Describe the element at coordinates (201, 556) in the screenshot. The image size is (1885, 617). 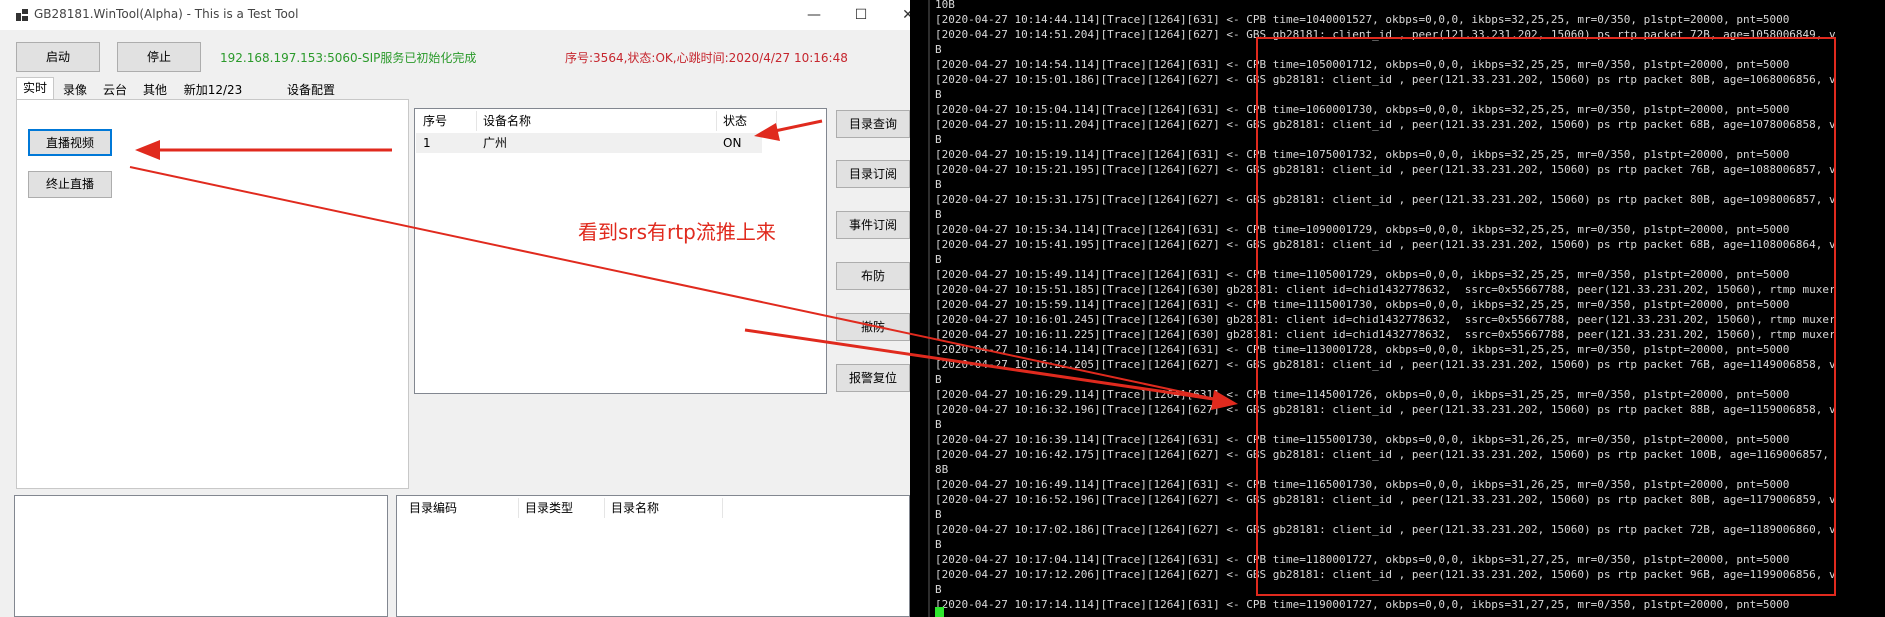
I see `log-panel` at that location.